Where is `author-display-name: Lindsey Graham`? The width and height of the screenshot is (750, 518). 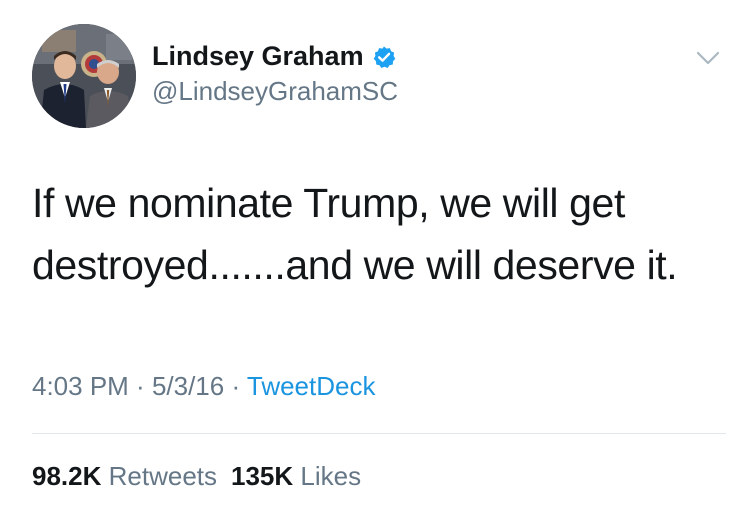 author-display-name: Lindsey Graham is located at coordinates (274, 56).